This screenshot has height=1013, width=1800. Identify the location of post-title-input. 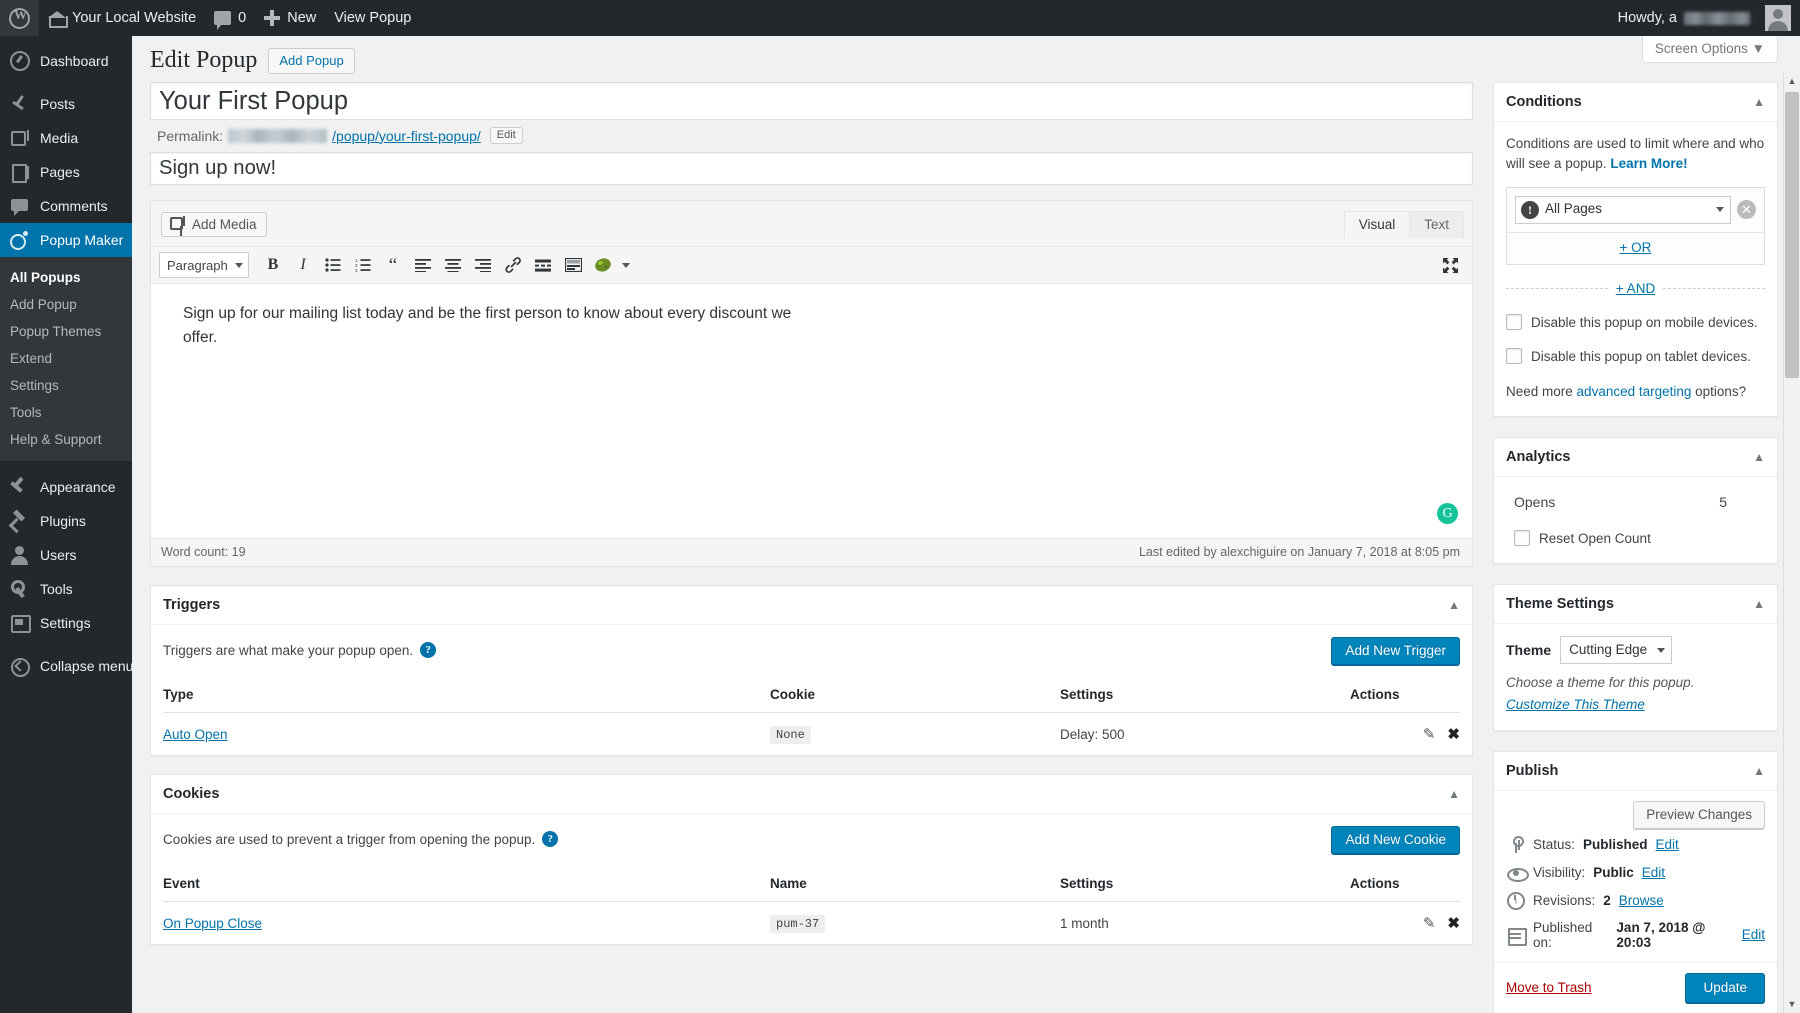
(811, 101).